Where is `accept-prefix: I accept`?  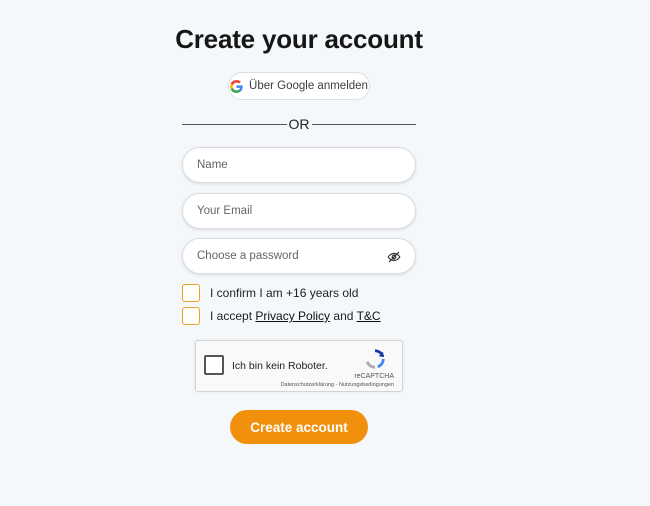
accept-prefix: I accept is located at coordinates (231, 316).